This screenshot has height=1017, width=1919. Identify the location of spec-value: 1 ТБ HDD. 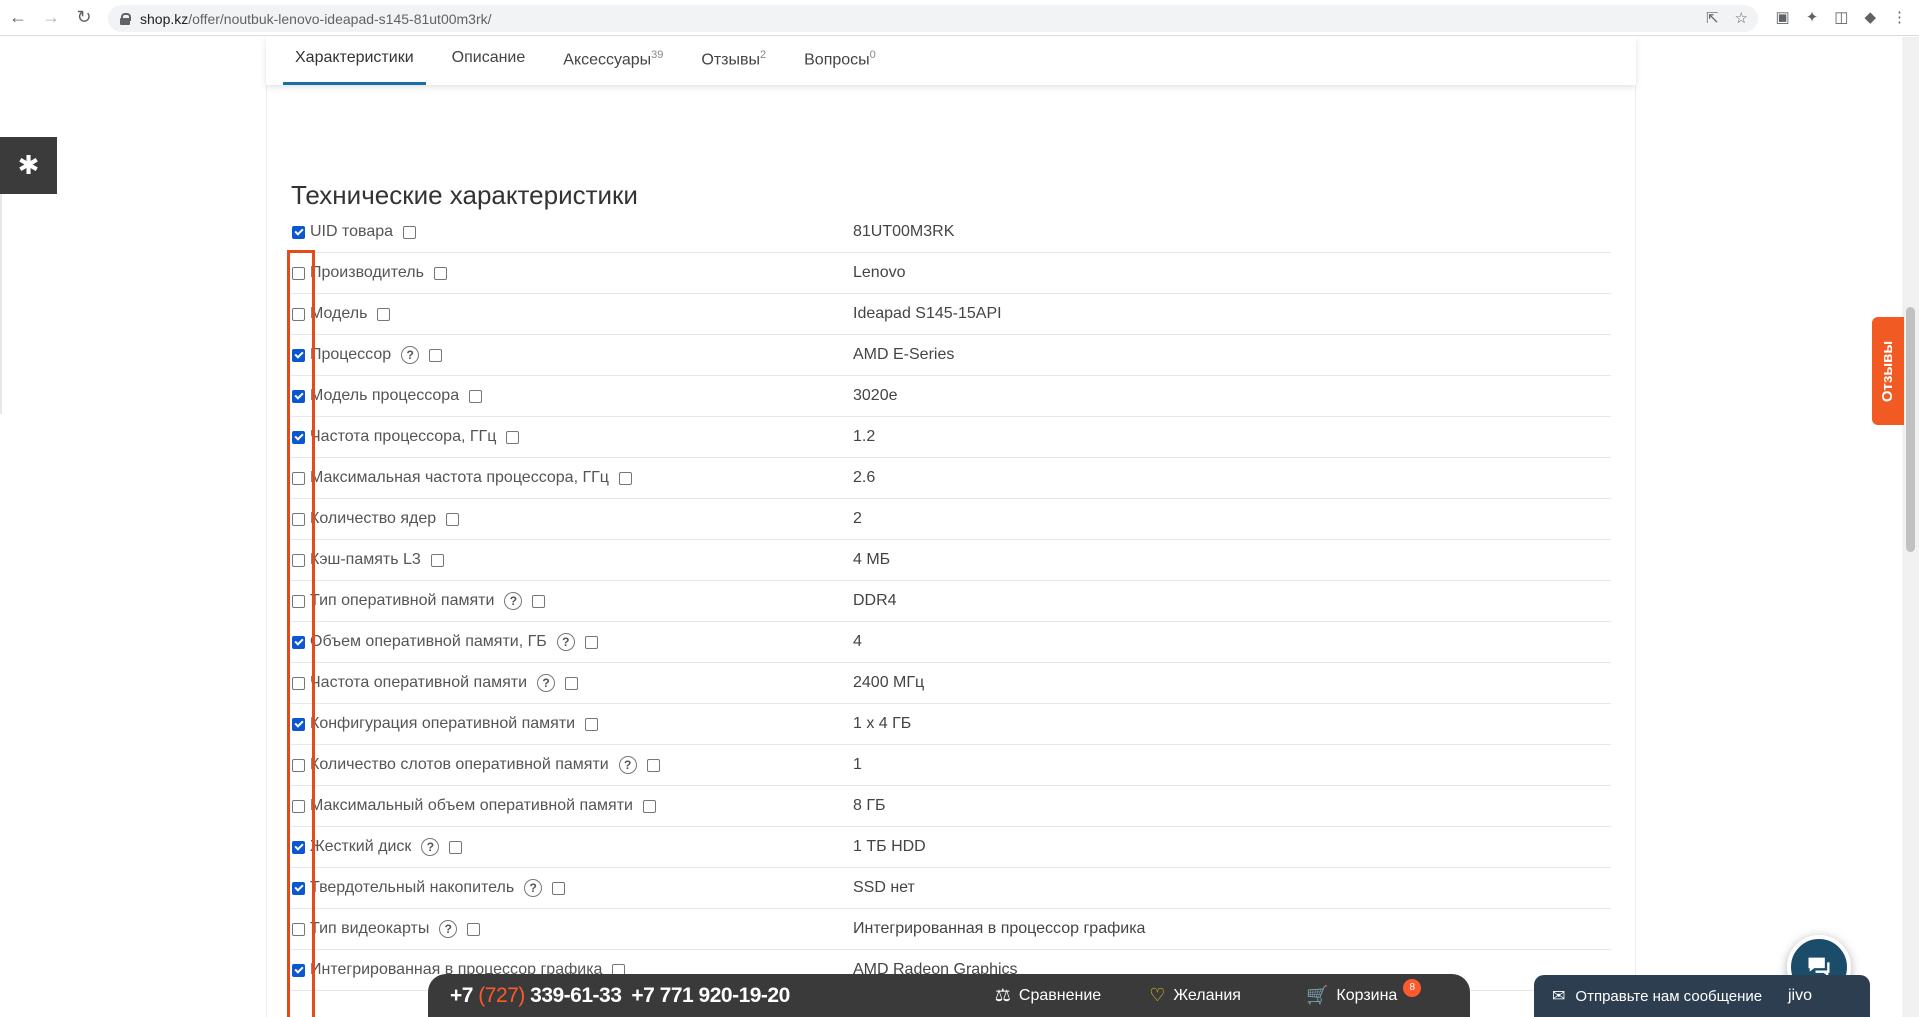
(889, 846).